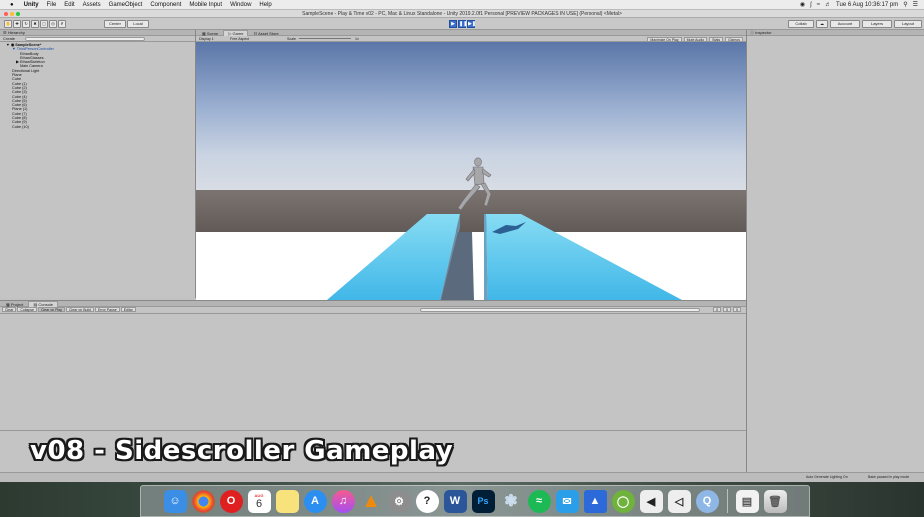 Image resolution: width=924 pixels, height=517 pixels. What do you see at coordinates (818, 5) in the screenshot?
I see `wifi-icon: ≈` at bounding box center [818, 5].